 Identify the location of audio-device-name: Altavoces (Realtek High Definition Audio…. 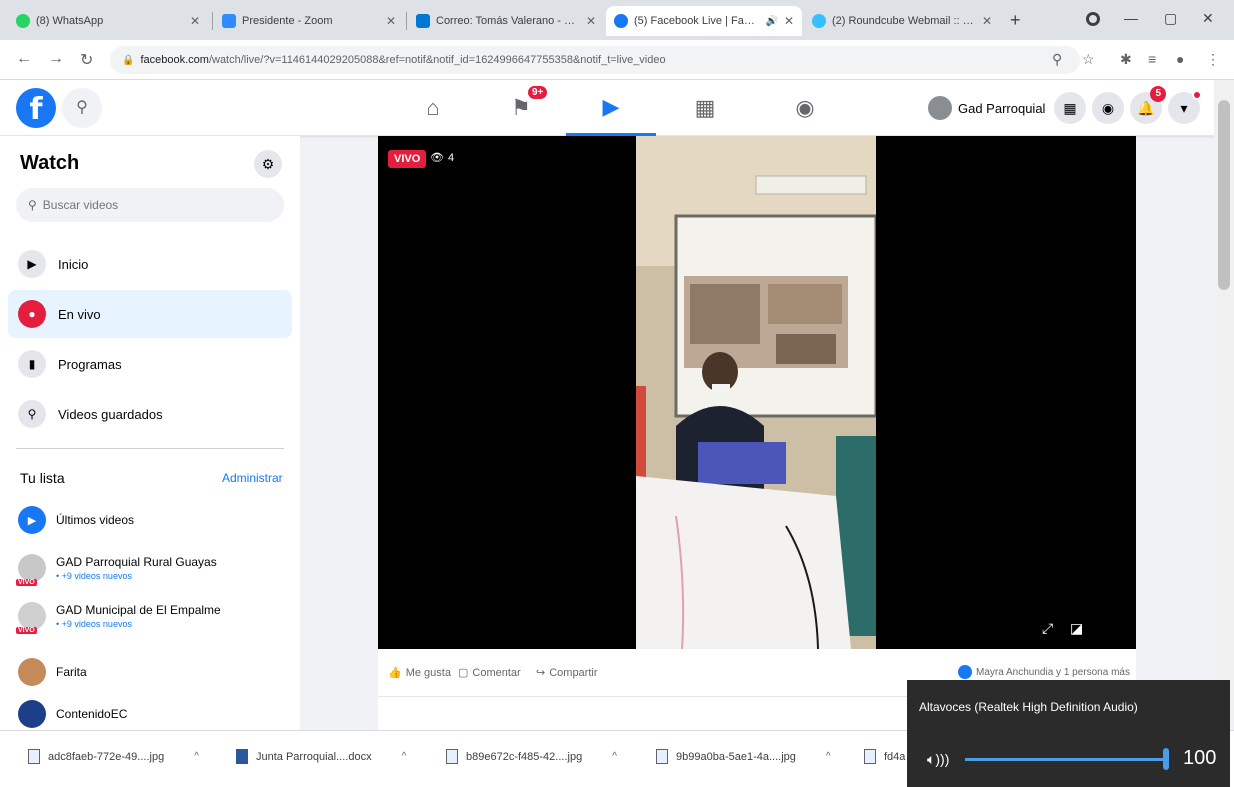
(1028, 707).